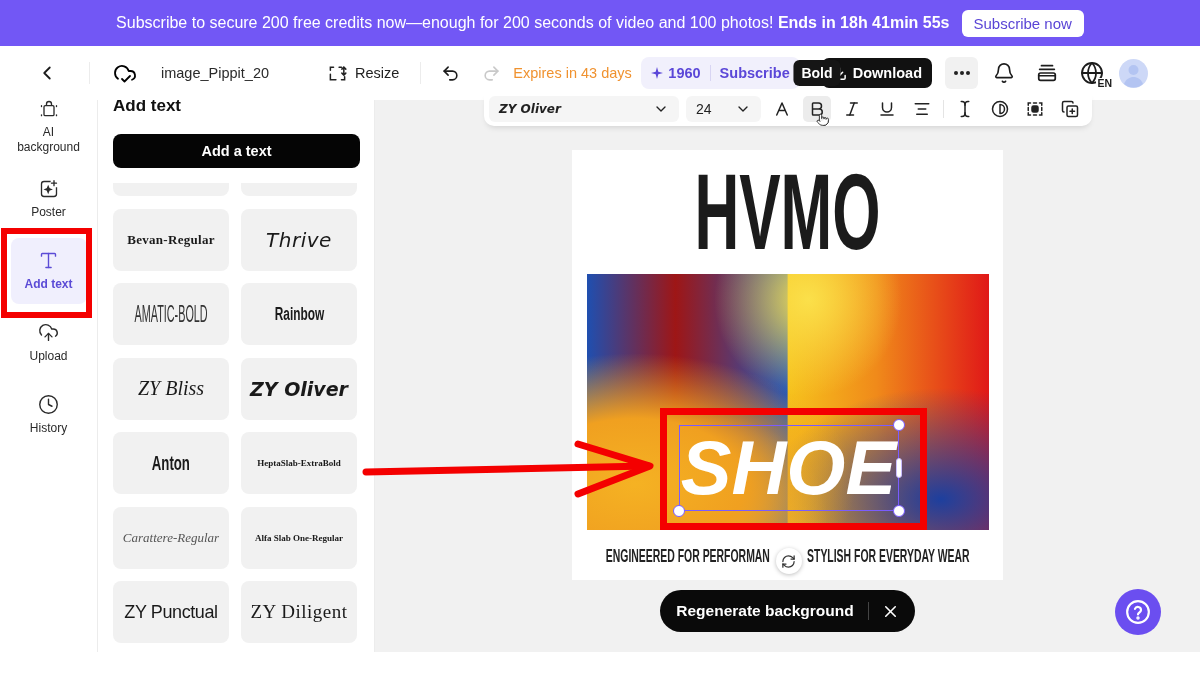 This screenshot has width=1200, height=675. I want to click on credit-count: 1960, so click(684, 73).